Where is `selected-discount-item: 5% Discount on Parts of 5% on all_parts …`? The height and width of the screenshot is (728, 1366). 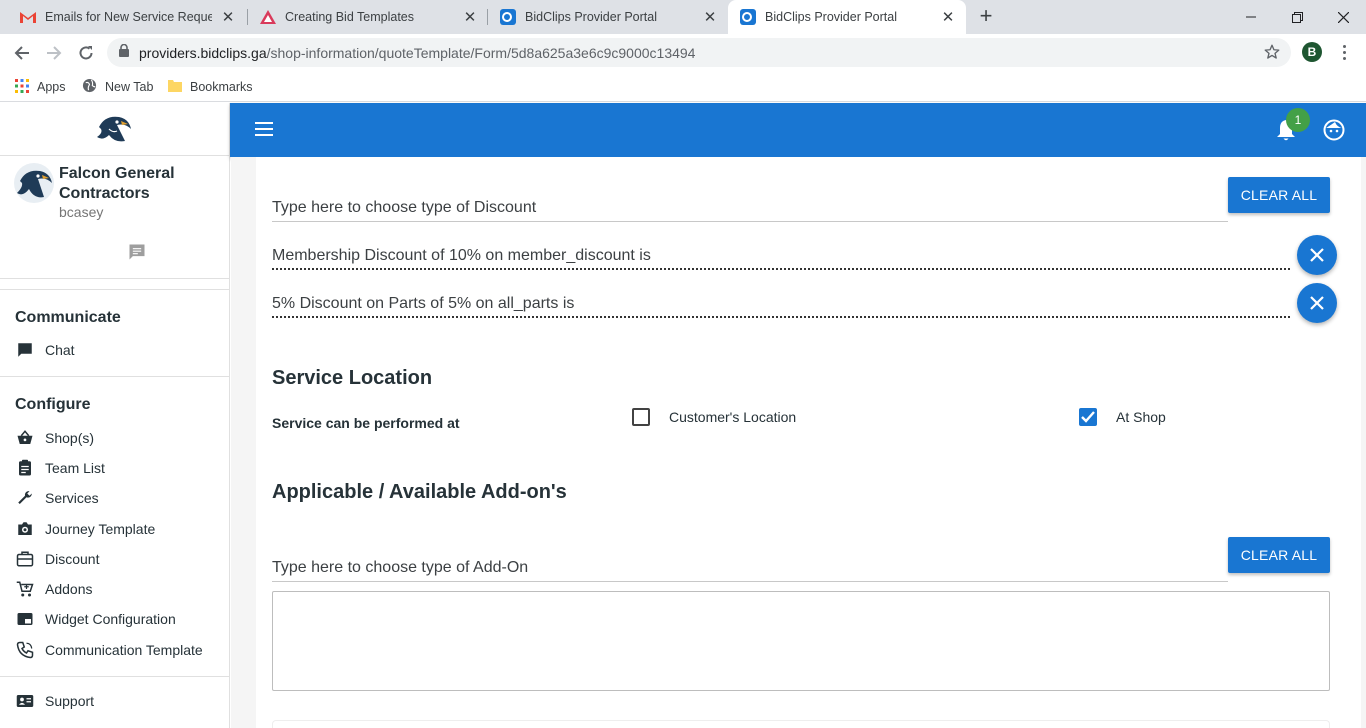
selected-discount-item: 5% Discount on Parts of 5% on all_parts … is located at coordinates (423, 303).